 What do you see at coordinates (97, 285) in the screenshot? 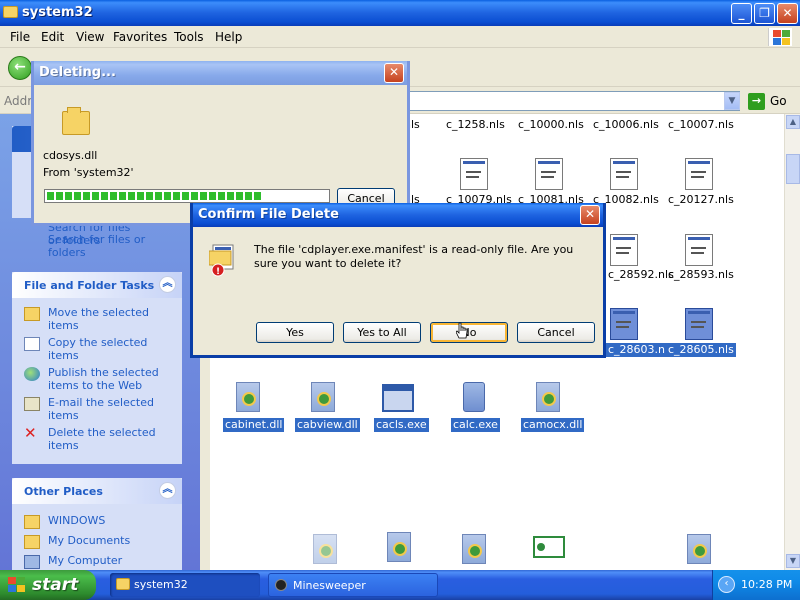
I see `file-folder-tasks-header: File and Folder Tasks ︽` at bounding box center [97, 285].